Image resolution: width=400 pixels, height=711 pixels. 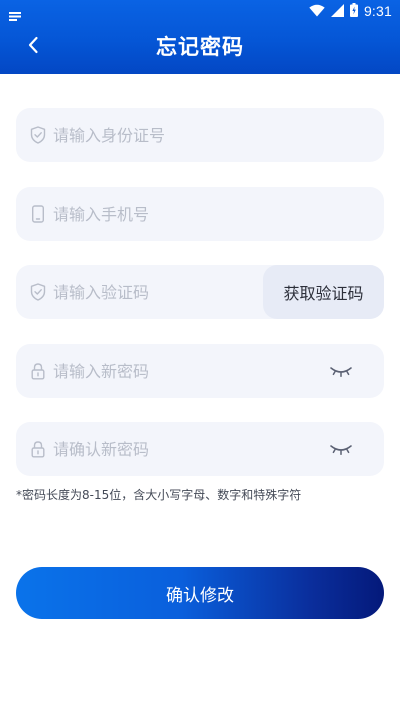 What do you see at coordinates (200, 11) in the screenshot?
I see `status-bar: 9:31` at bounding box center [200, 11].